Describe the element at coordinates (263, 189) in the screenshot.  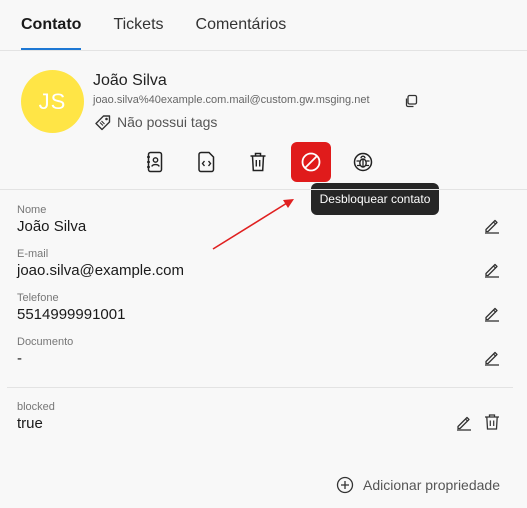
I see `header-divider` at that location.